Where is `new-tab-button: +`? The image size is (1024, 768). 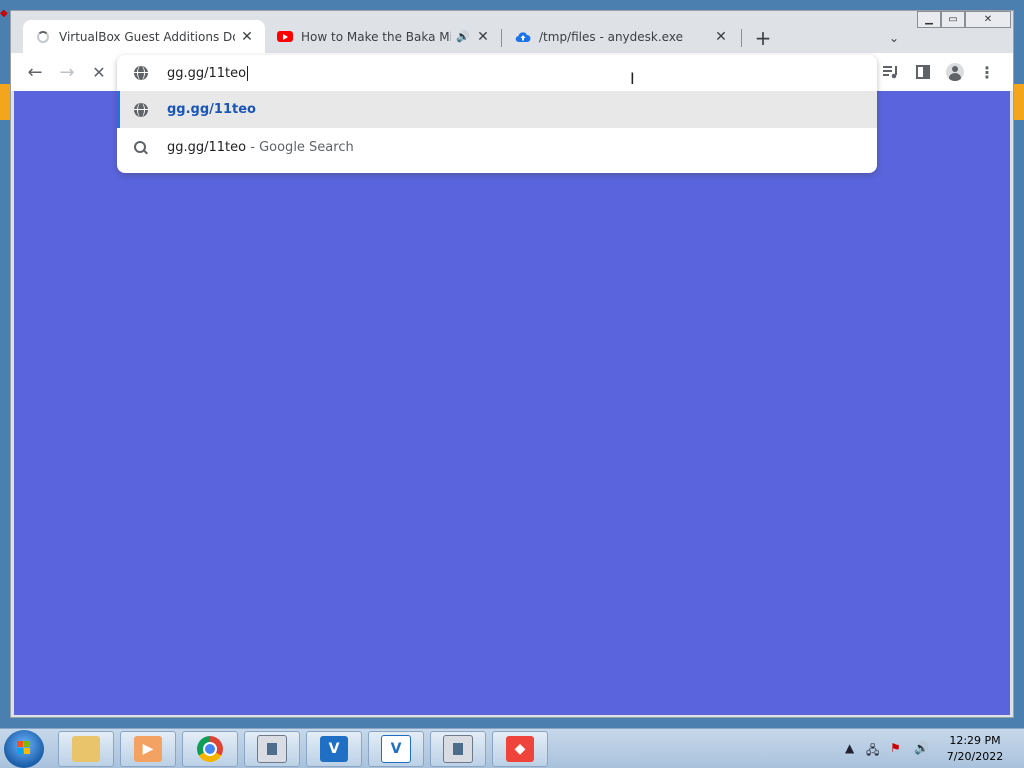
new-tab-button: + is located at coordinates (763, 38).